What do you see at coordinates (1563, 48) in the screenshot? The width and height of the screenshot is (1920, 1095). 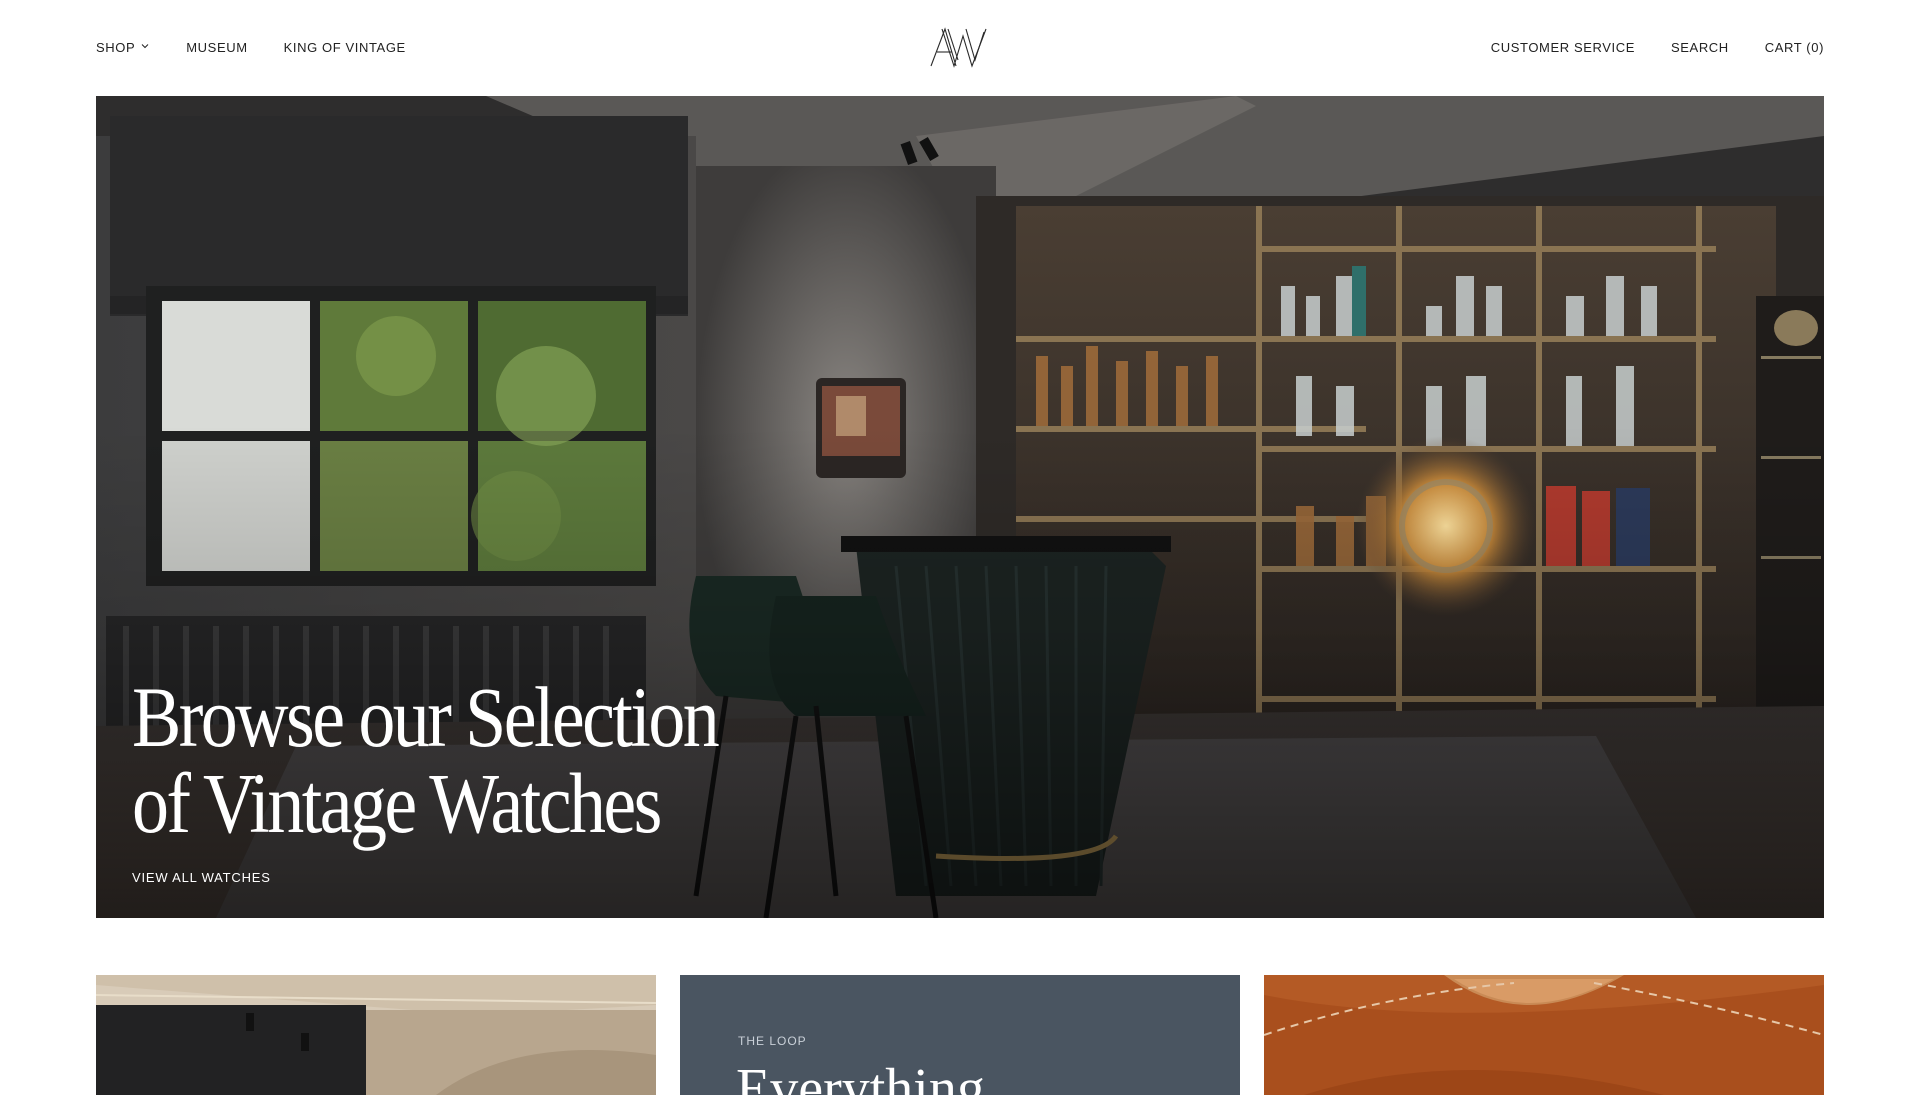 I see `nav-customer-service: CUSTOMER SERVICE` at bounding box center [1563, 48].